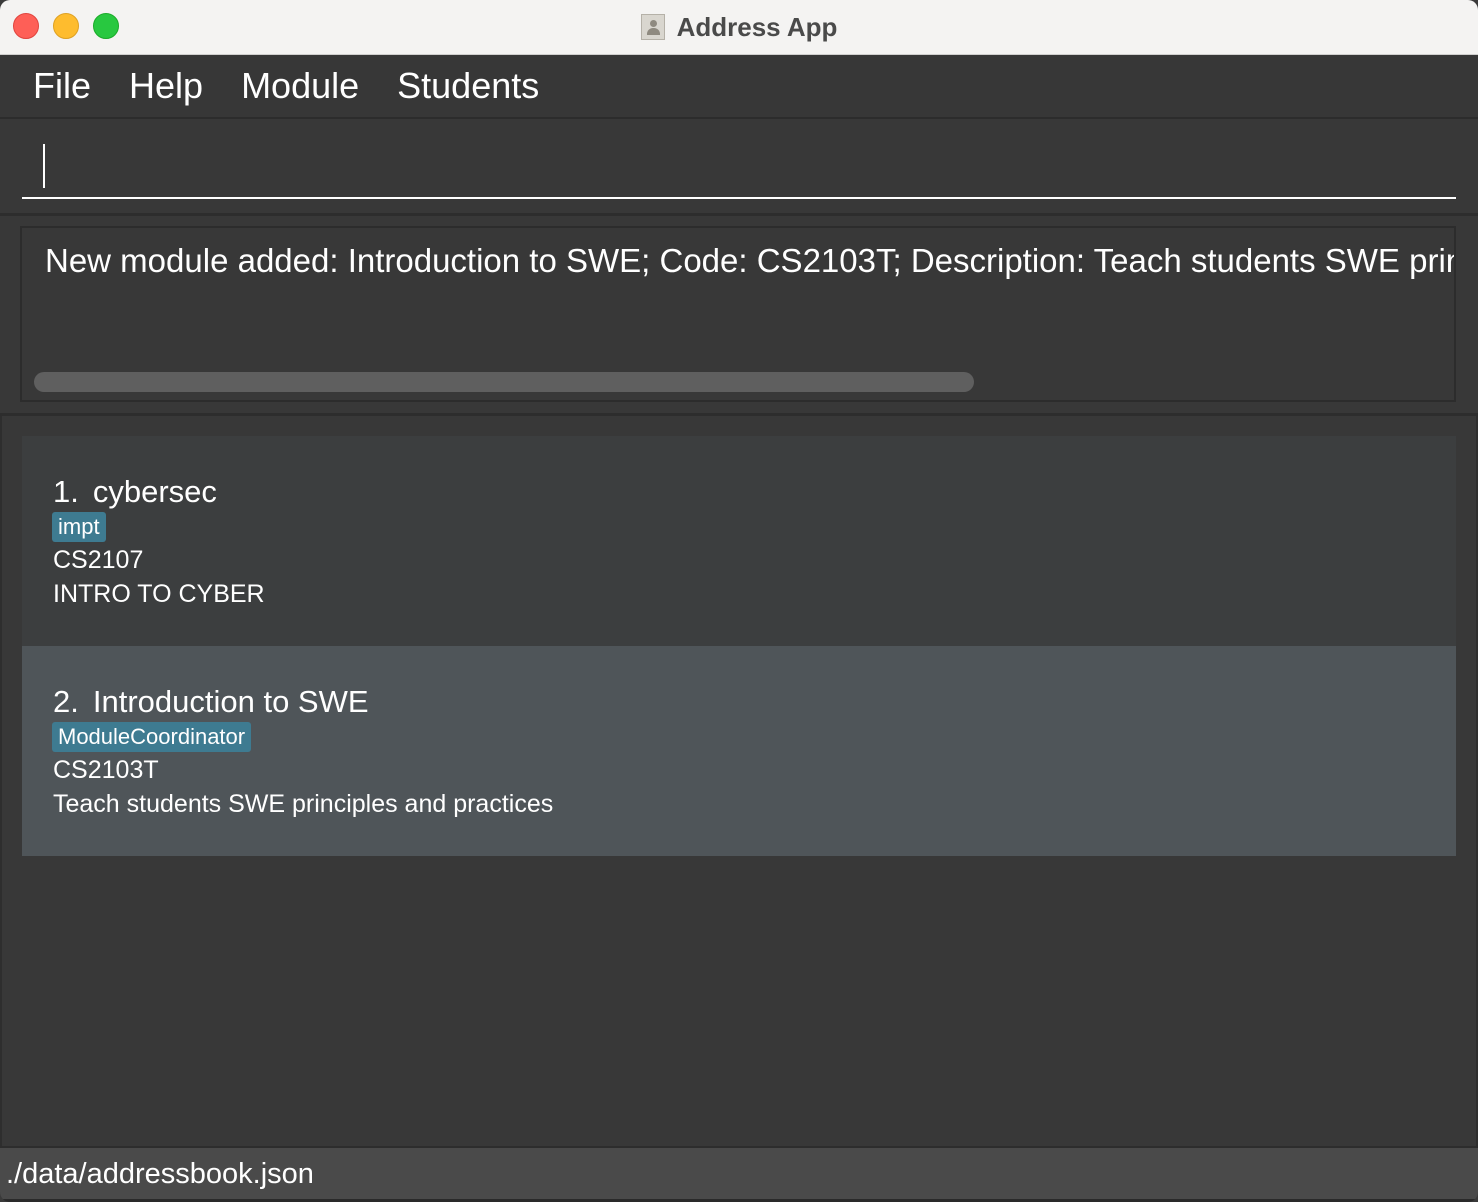 This screenshot has width=1478, height=1202. Describe the element at coordinates (152, 737) in the screenshot. I see `module-tag: ModuleCoordinator` at that location.